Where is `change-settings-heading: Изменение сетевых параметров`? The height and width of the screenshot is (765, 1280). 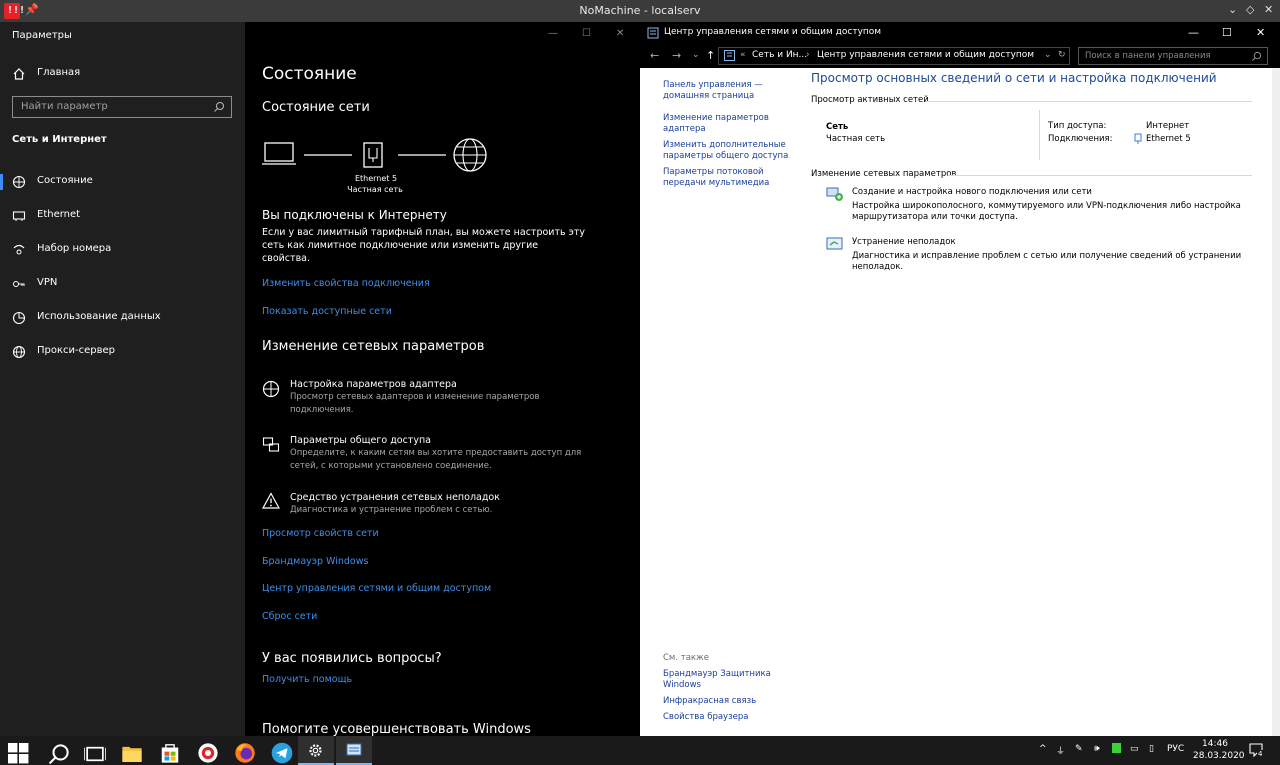 change-settings-heading: Изменение сетевых параметров is located at coordinates (373, 346).